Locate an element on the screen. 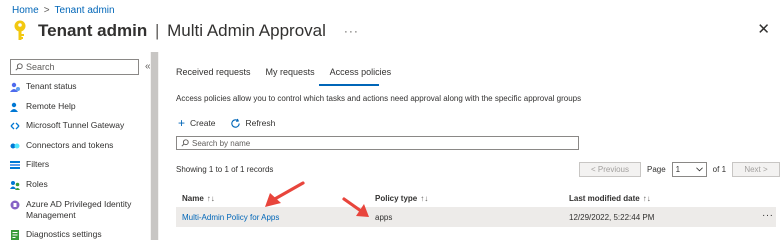  refresh-icon is located at coordinates (235, 123).